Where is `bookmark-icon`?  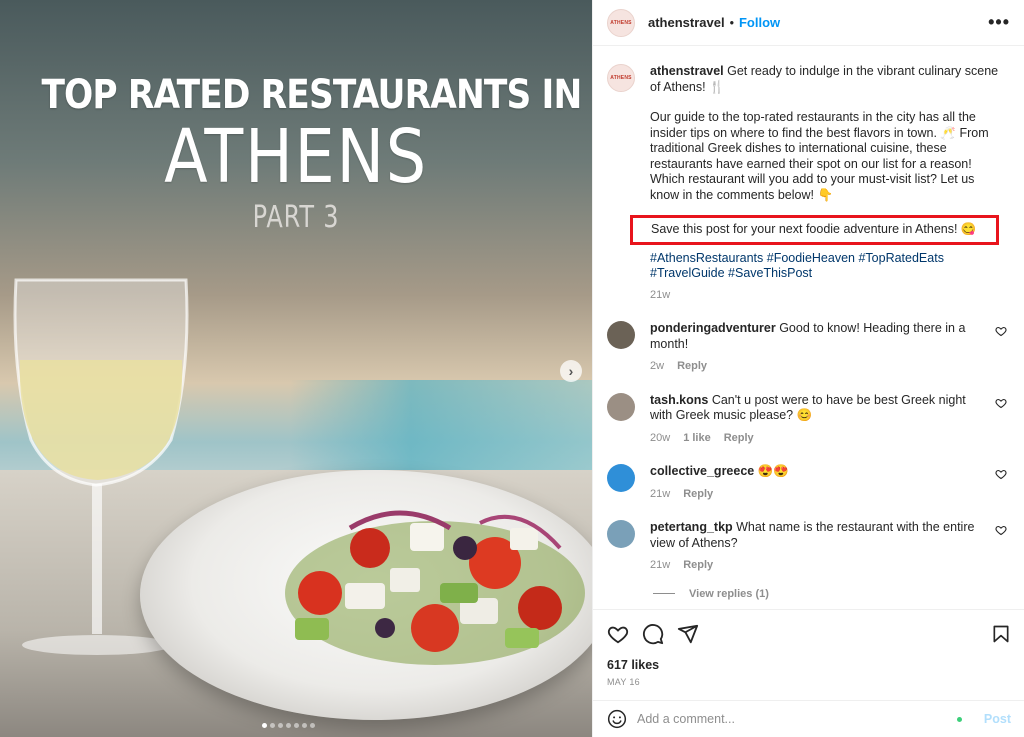
bookmark-icon is located at coordinates (1001, 634).